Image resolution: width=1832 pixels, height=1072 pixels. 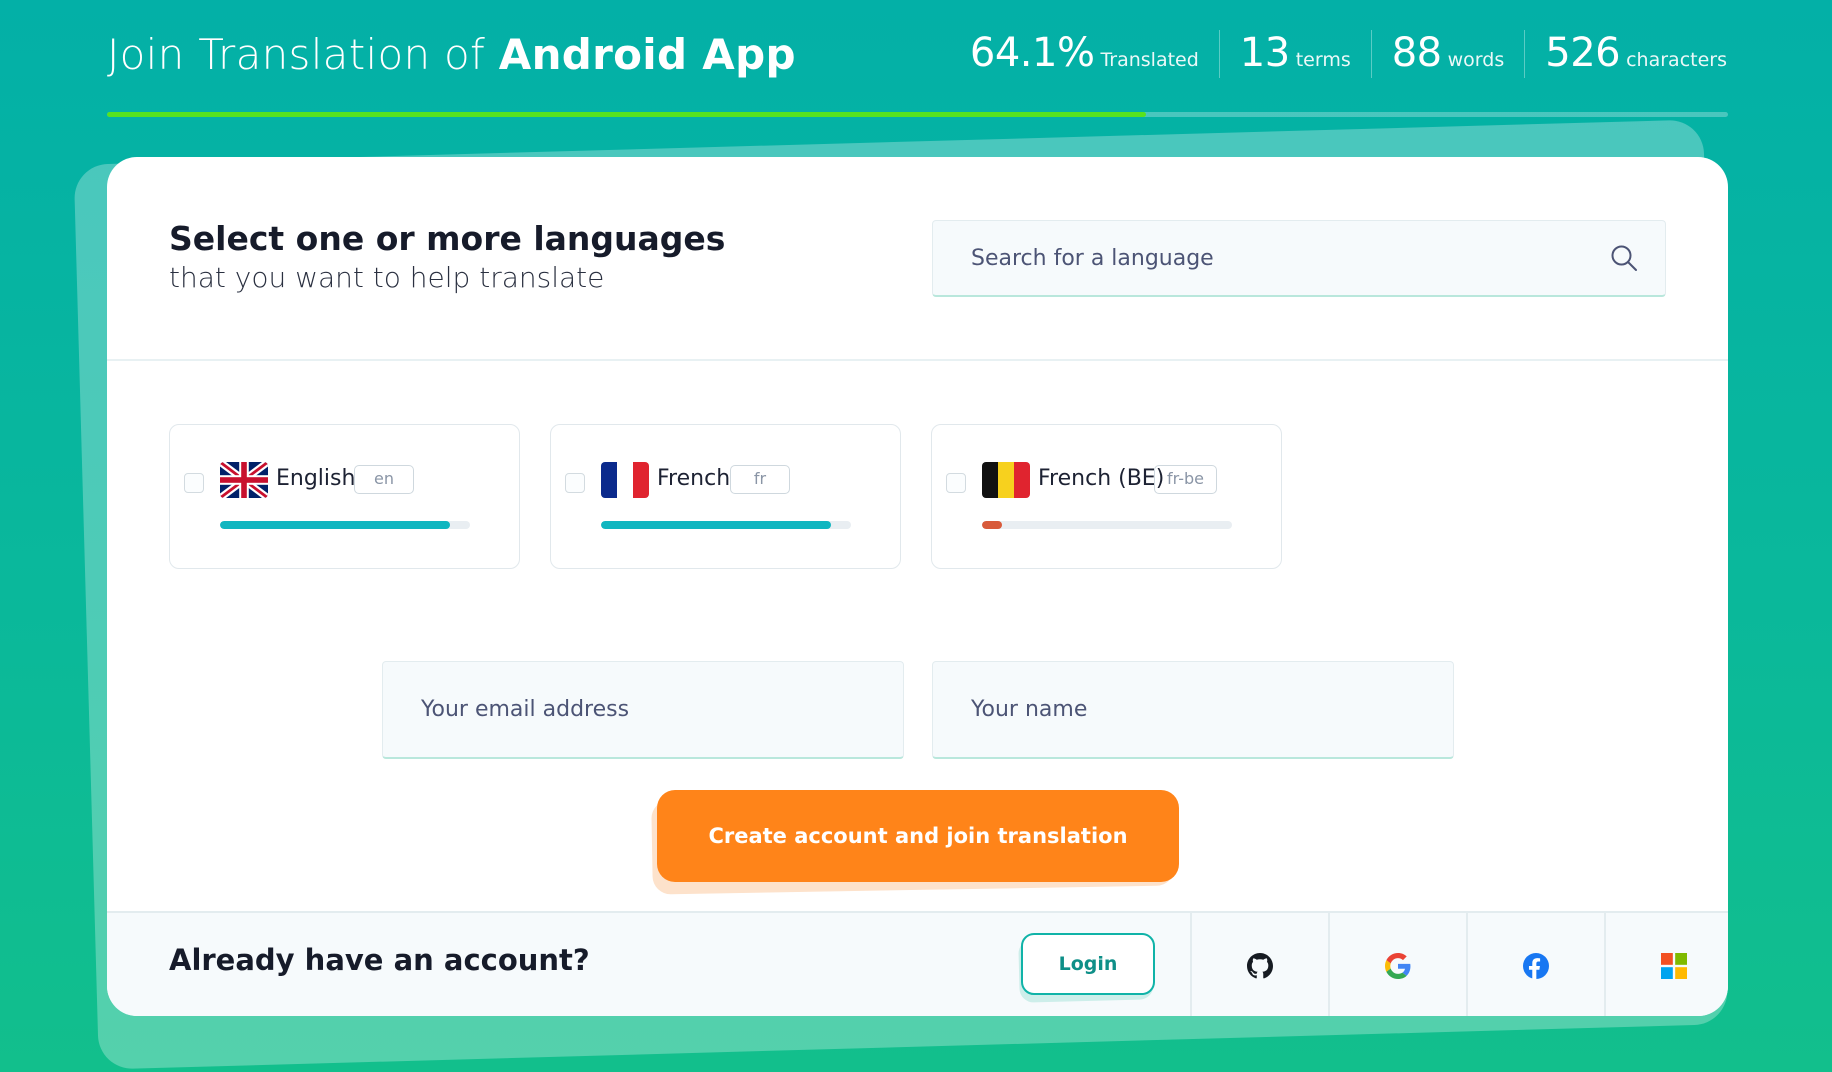 I want to click on stat-translated: 64.1% Translated, so click(x=1094, y=54).